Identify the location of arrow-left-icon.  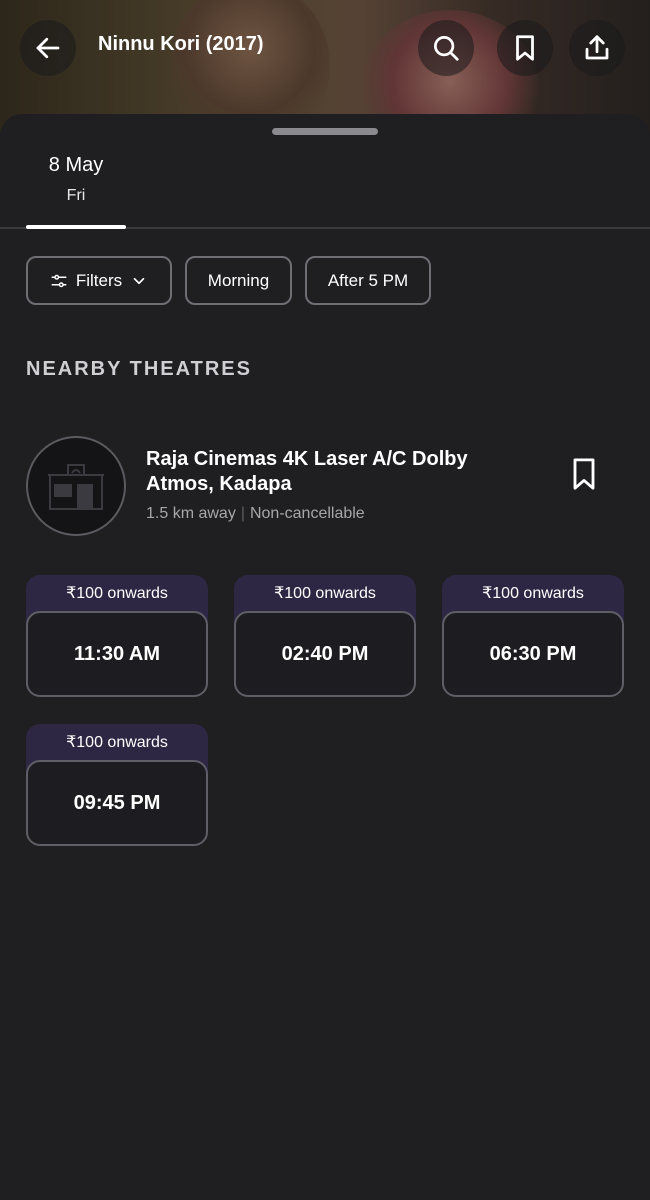
(48, 48).